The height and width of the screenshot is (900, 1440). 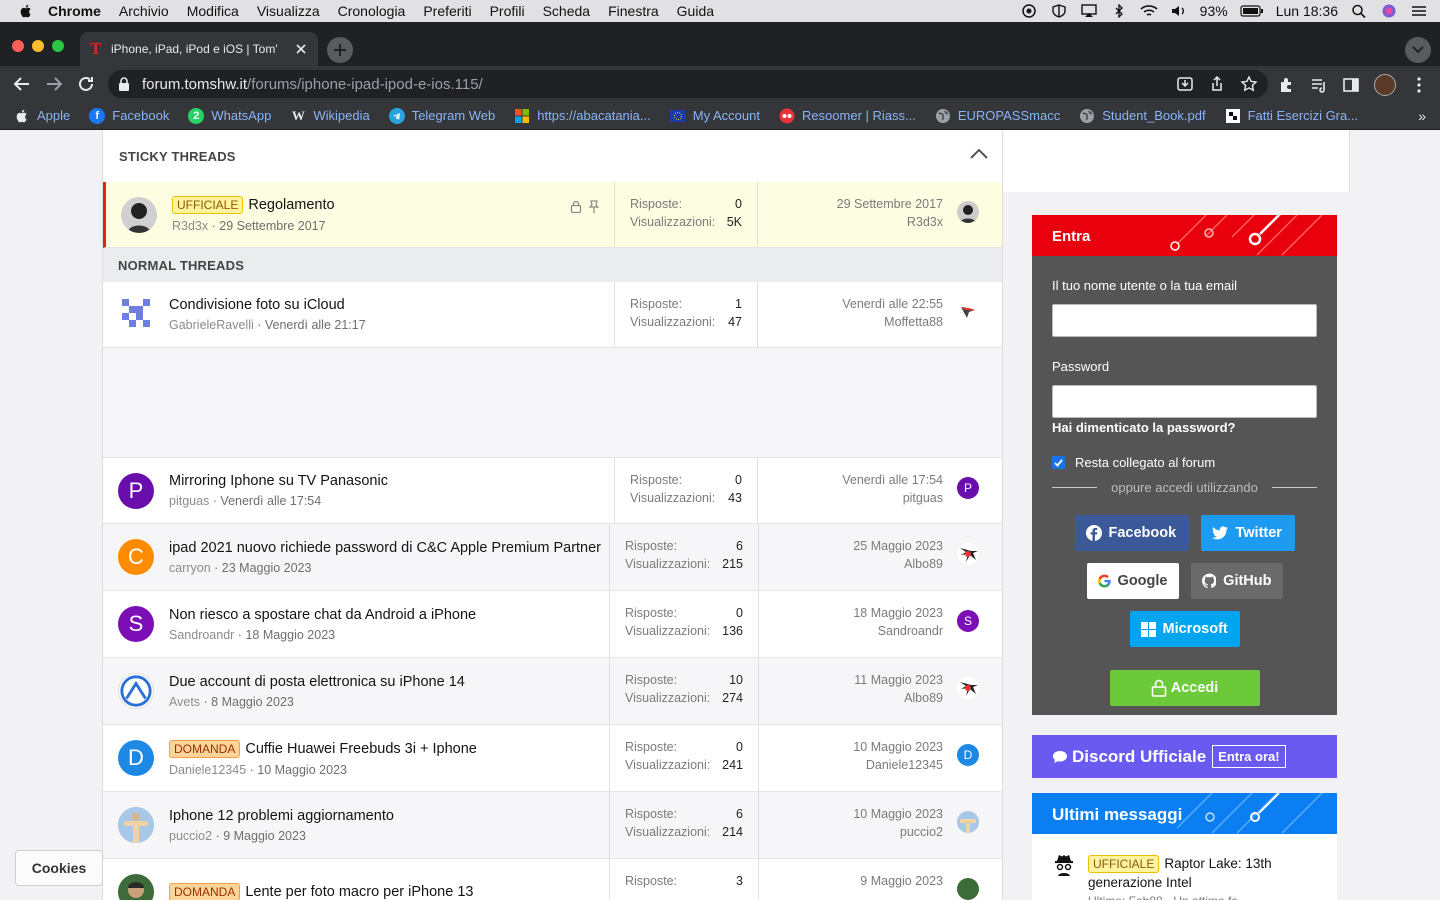 What do you see at coordinates (1252, 11) in the screenshot?
I see `battery-icon` at bounding box center [1252, 11].